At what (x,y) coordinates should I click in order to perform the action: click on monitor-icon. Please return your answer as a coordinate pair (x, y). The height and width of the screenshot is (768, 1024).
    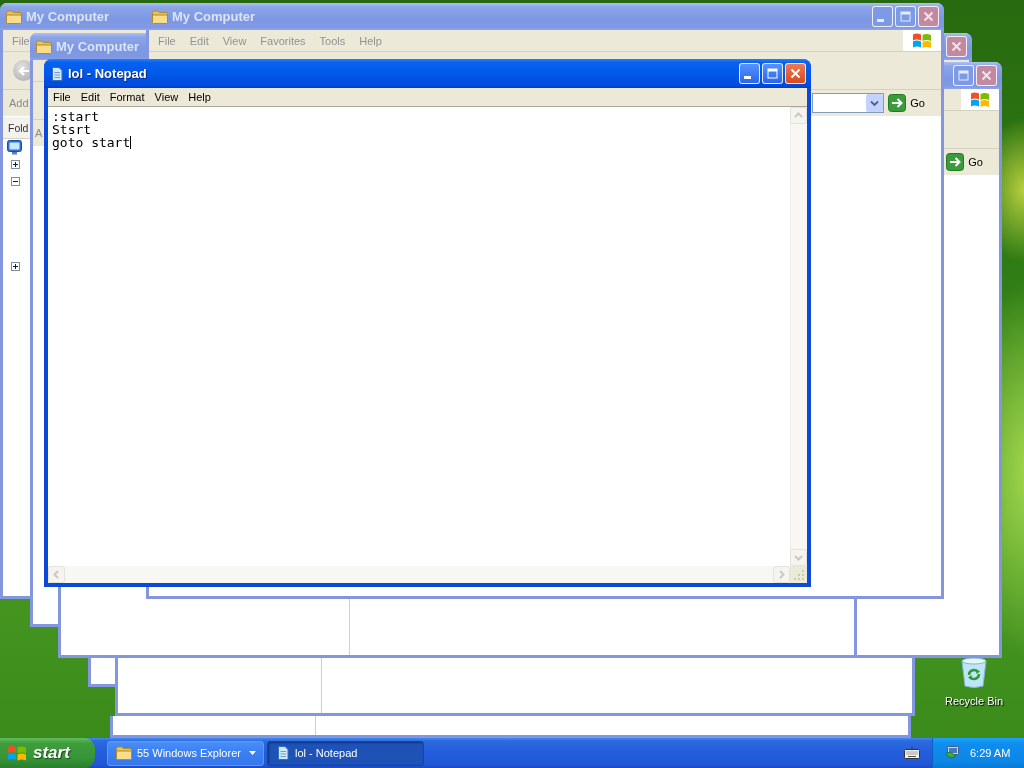
    Looking at the image, I should click on (14, 147).